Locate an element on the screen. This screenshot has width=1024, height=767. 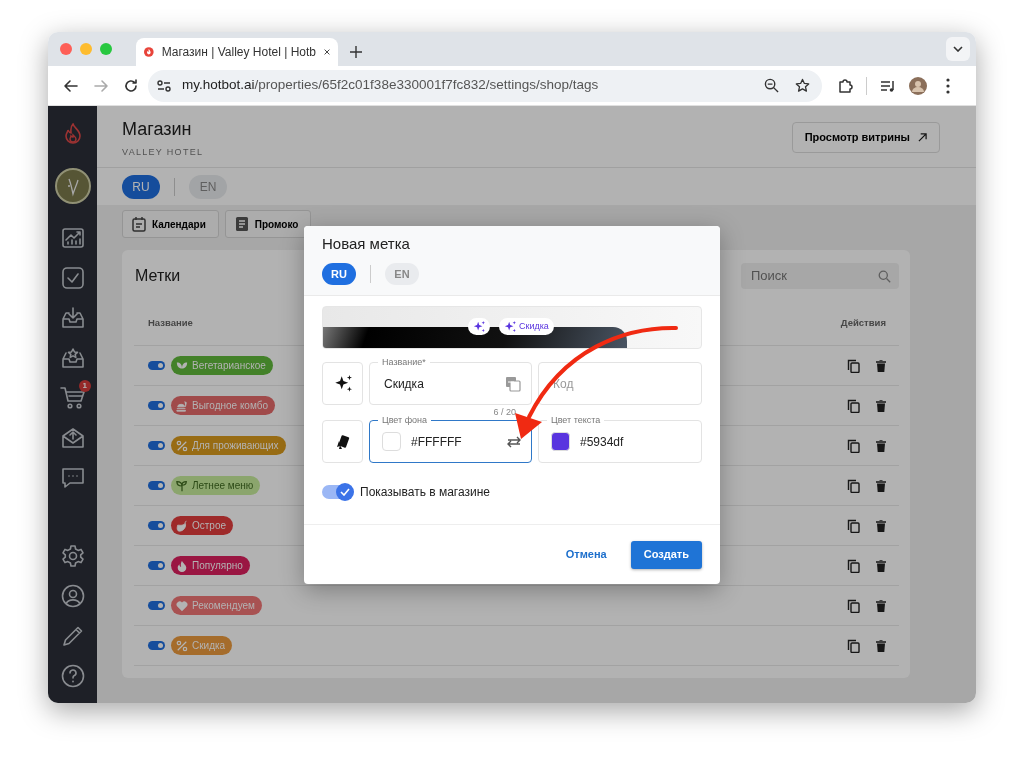
inbox-star-icon is located at coordinates (72, 358).